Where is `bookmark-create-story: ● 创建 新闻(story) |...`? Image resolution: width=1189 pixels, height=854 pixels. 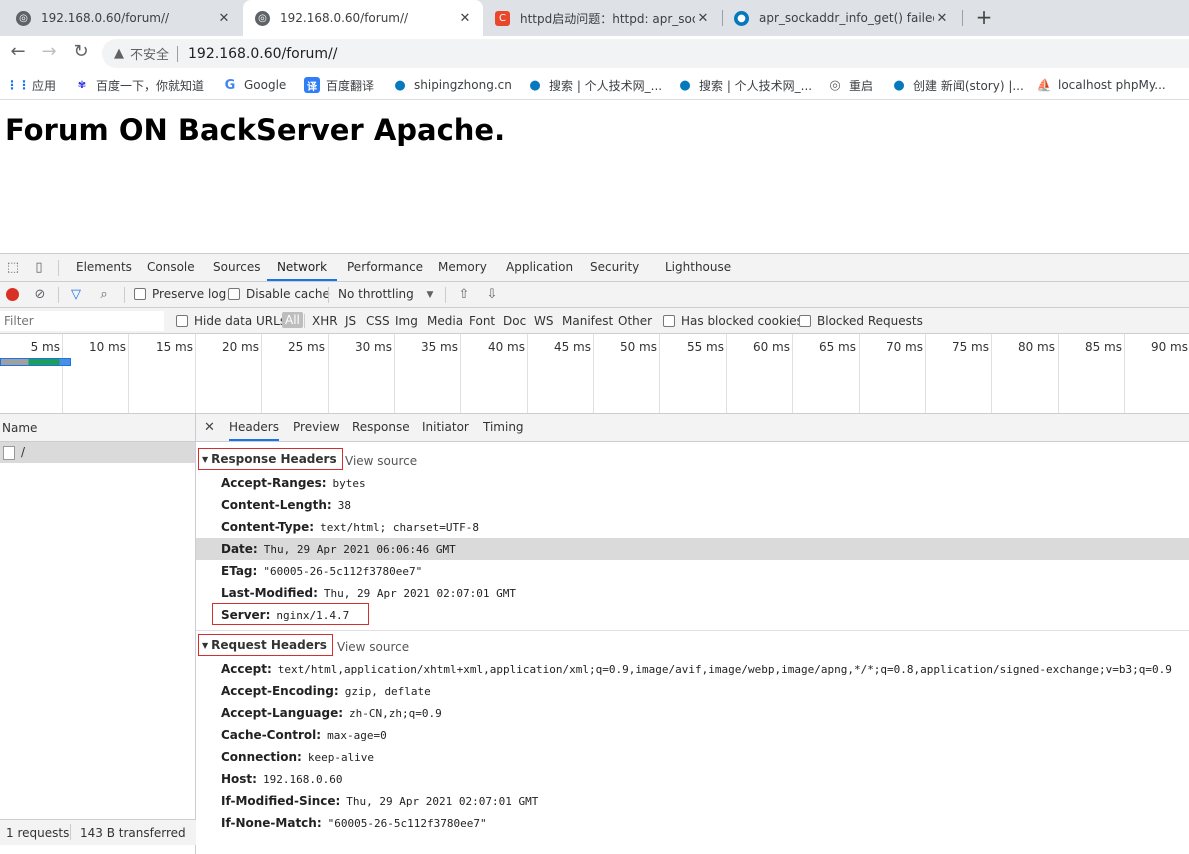
bookmark-create-story: ● 创建 新闻(story) |... is located at coordinates (957, 85).